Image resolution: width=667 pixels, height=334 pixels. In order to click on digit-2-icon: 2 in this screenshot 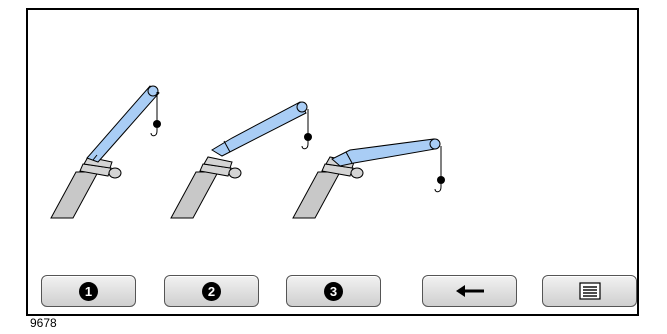, I will do `click(211, 291)`.